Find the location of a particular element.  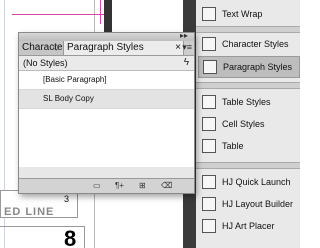

frame-label: ED LINE is located at coordinates (29, 212).